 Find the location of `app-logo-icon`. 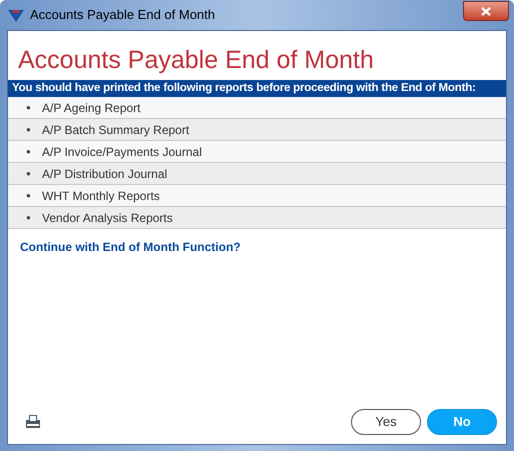

app-logo-icon is located at coordinates (16, 15).